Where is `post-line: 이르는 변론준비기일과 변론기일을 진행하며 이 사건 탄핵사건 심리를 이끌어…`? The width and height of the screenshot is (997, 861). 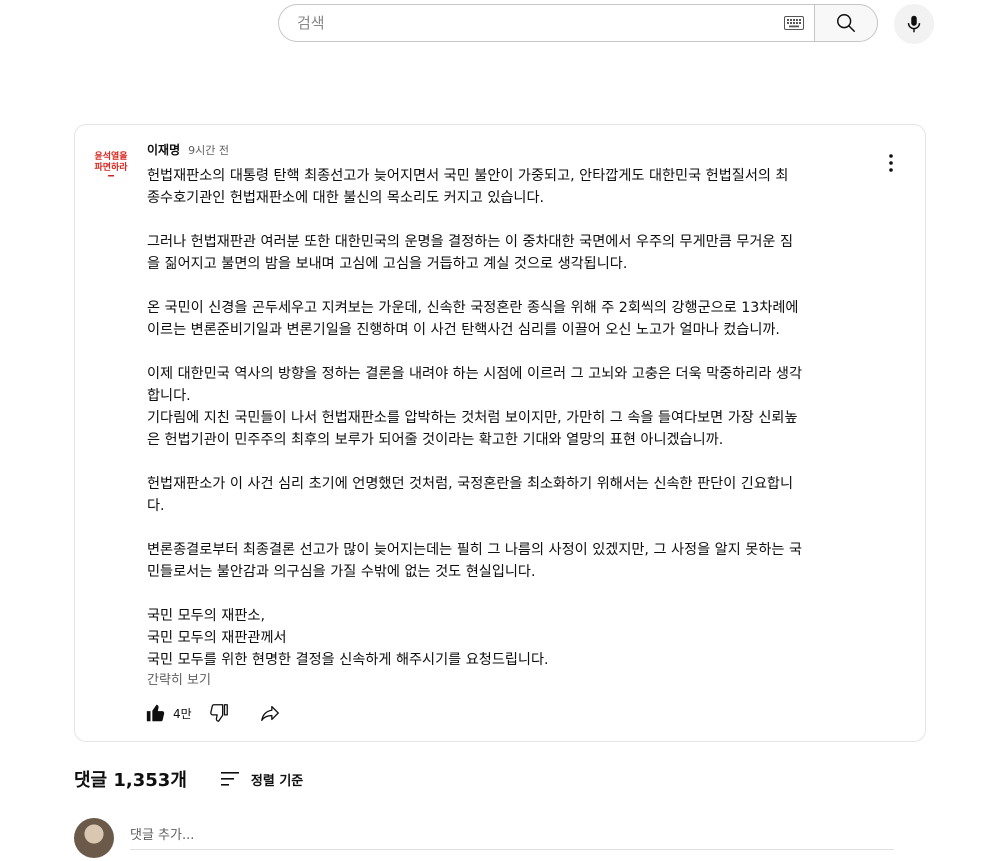
post-line: 이르는 변론준비기일과 변론기일을 진행하며 이 사건 탄핵사건 심리를 이끌어… is located at coordinates (463, 330).